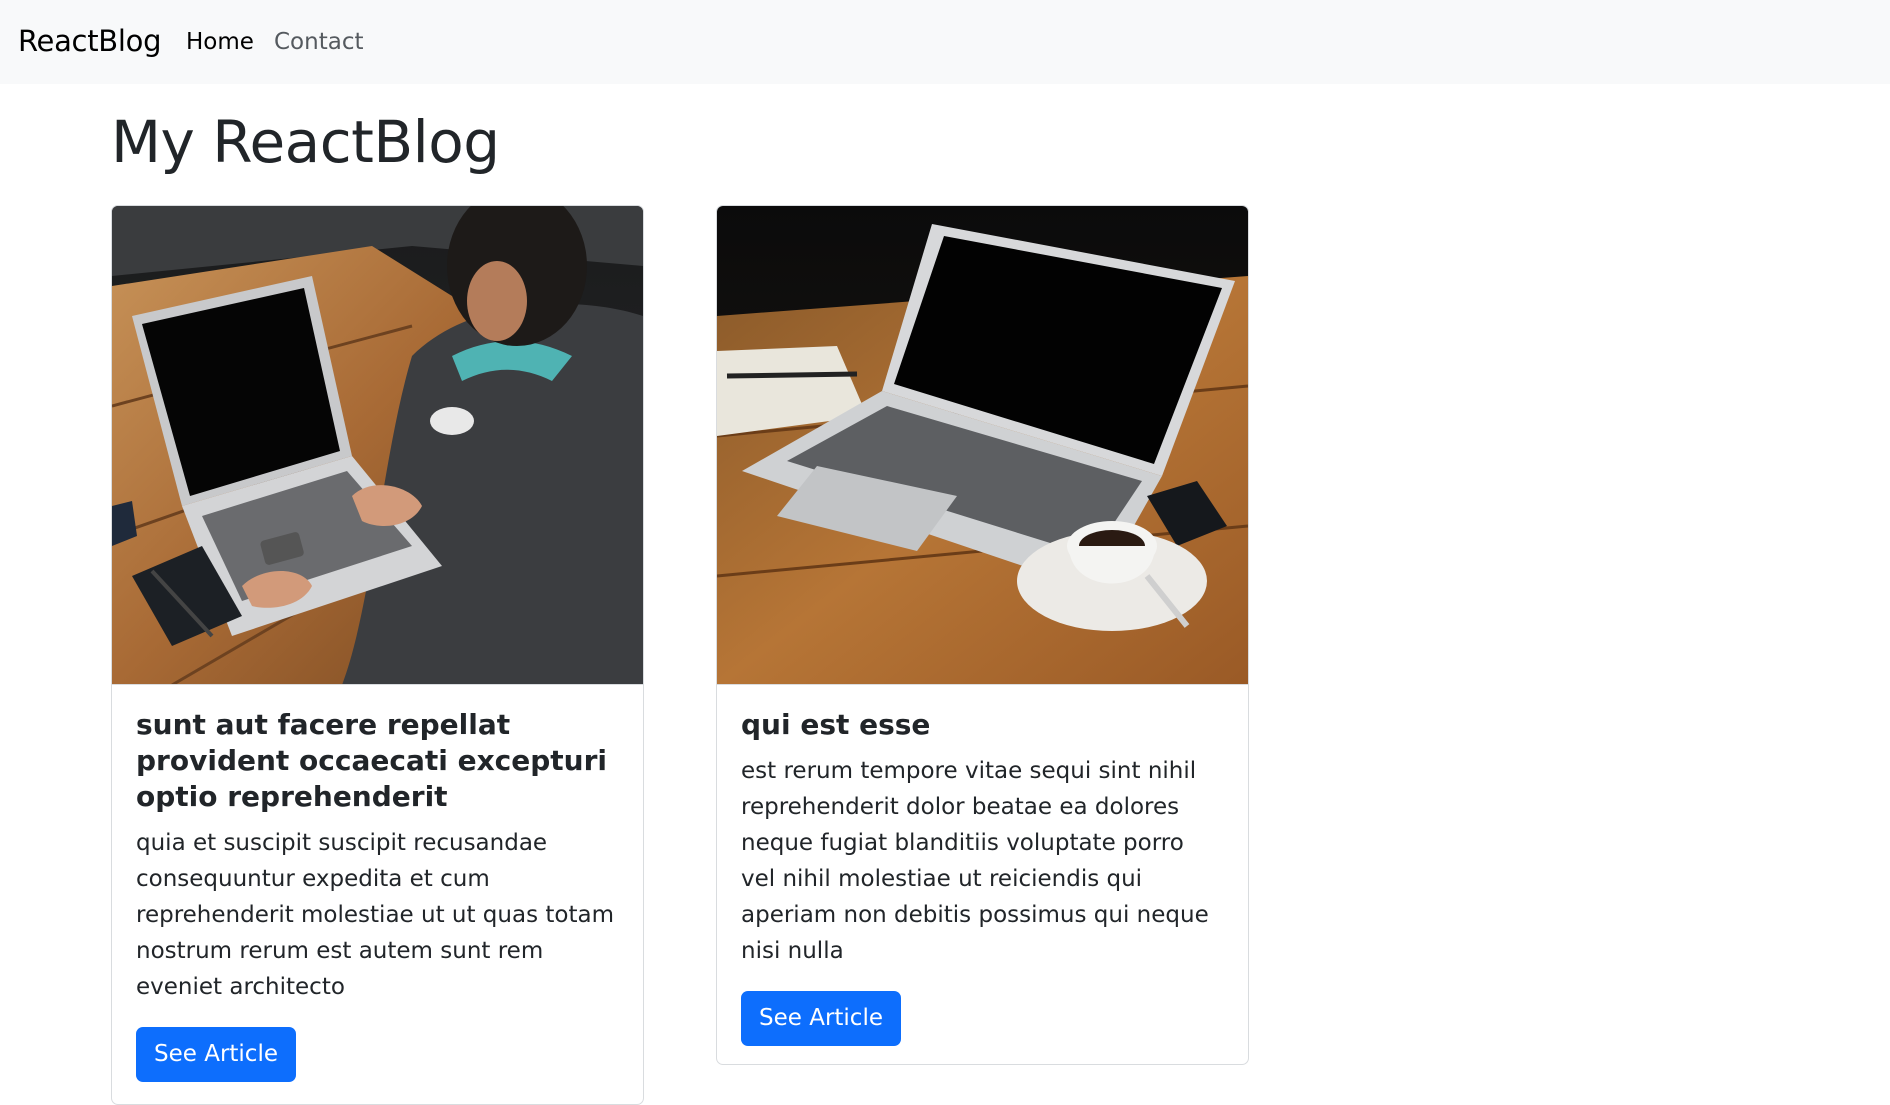  I want to click on navbar: ReactBlog Home Contact, so click(945, 42).